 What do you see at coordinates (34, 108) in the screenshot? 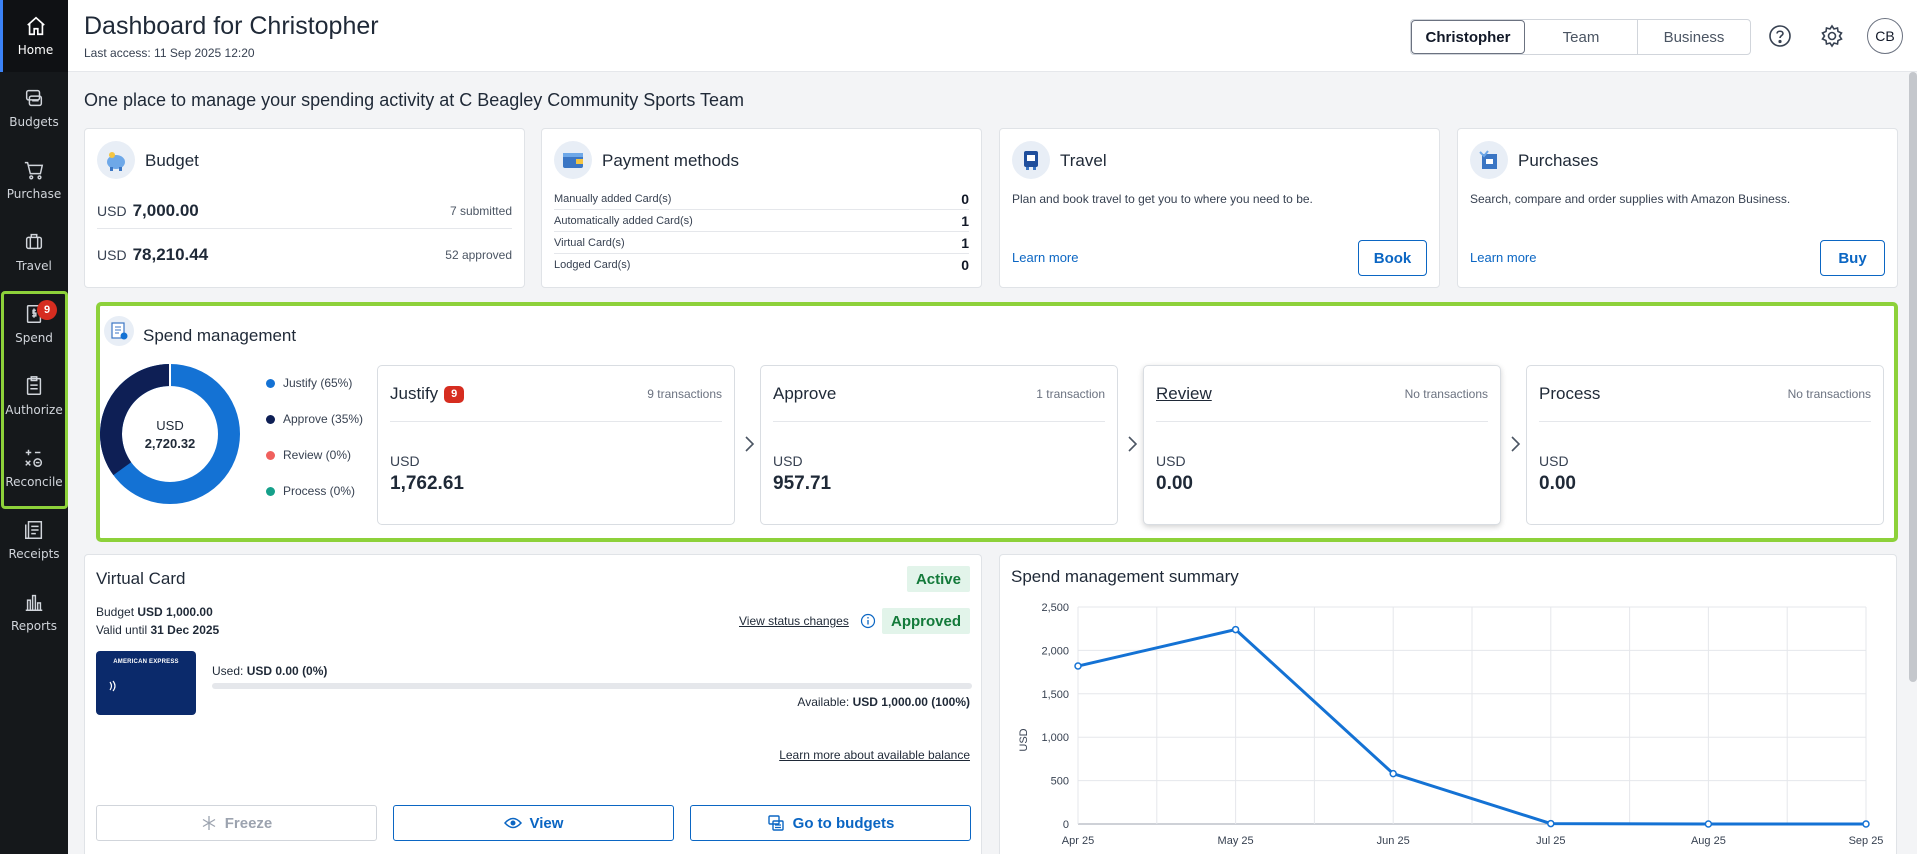
I see `sidebar-item-budgets: Budgets` at bounding box center [34, 108].